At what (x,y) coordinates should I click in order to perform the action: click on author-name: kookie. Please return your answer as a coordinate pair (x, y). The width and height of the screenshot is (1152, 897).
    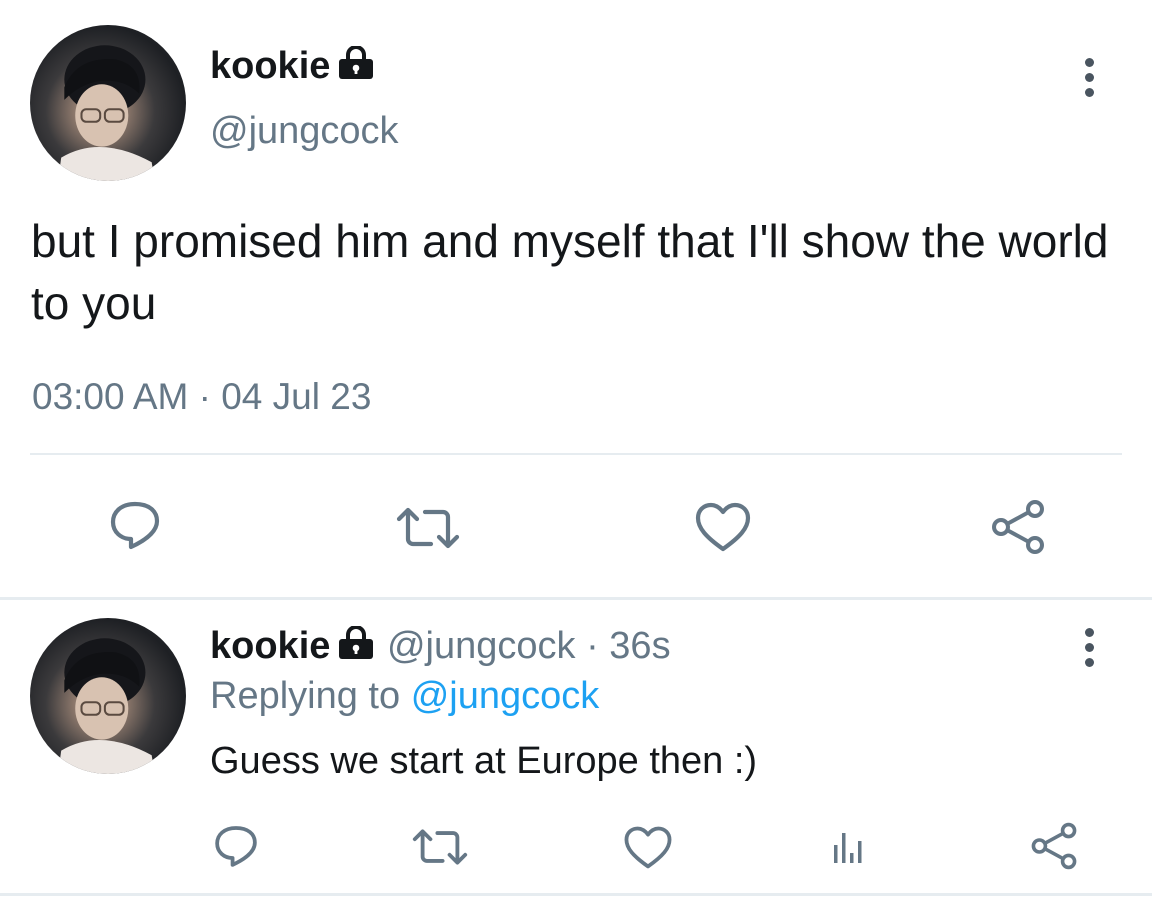
    Looking at the image, I should click on (293, 67).